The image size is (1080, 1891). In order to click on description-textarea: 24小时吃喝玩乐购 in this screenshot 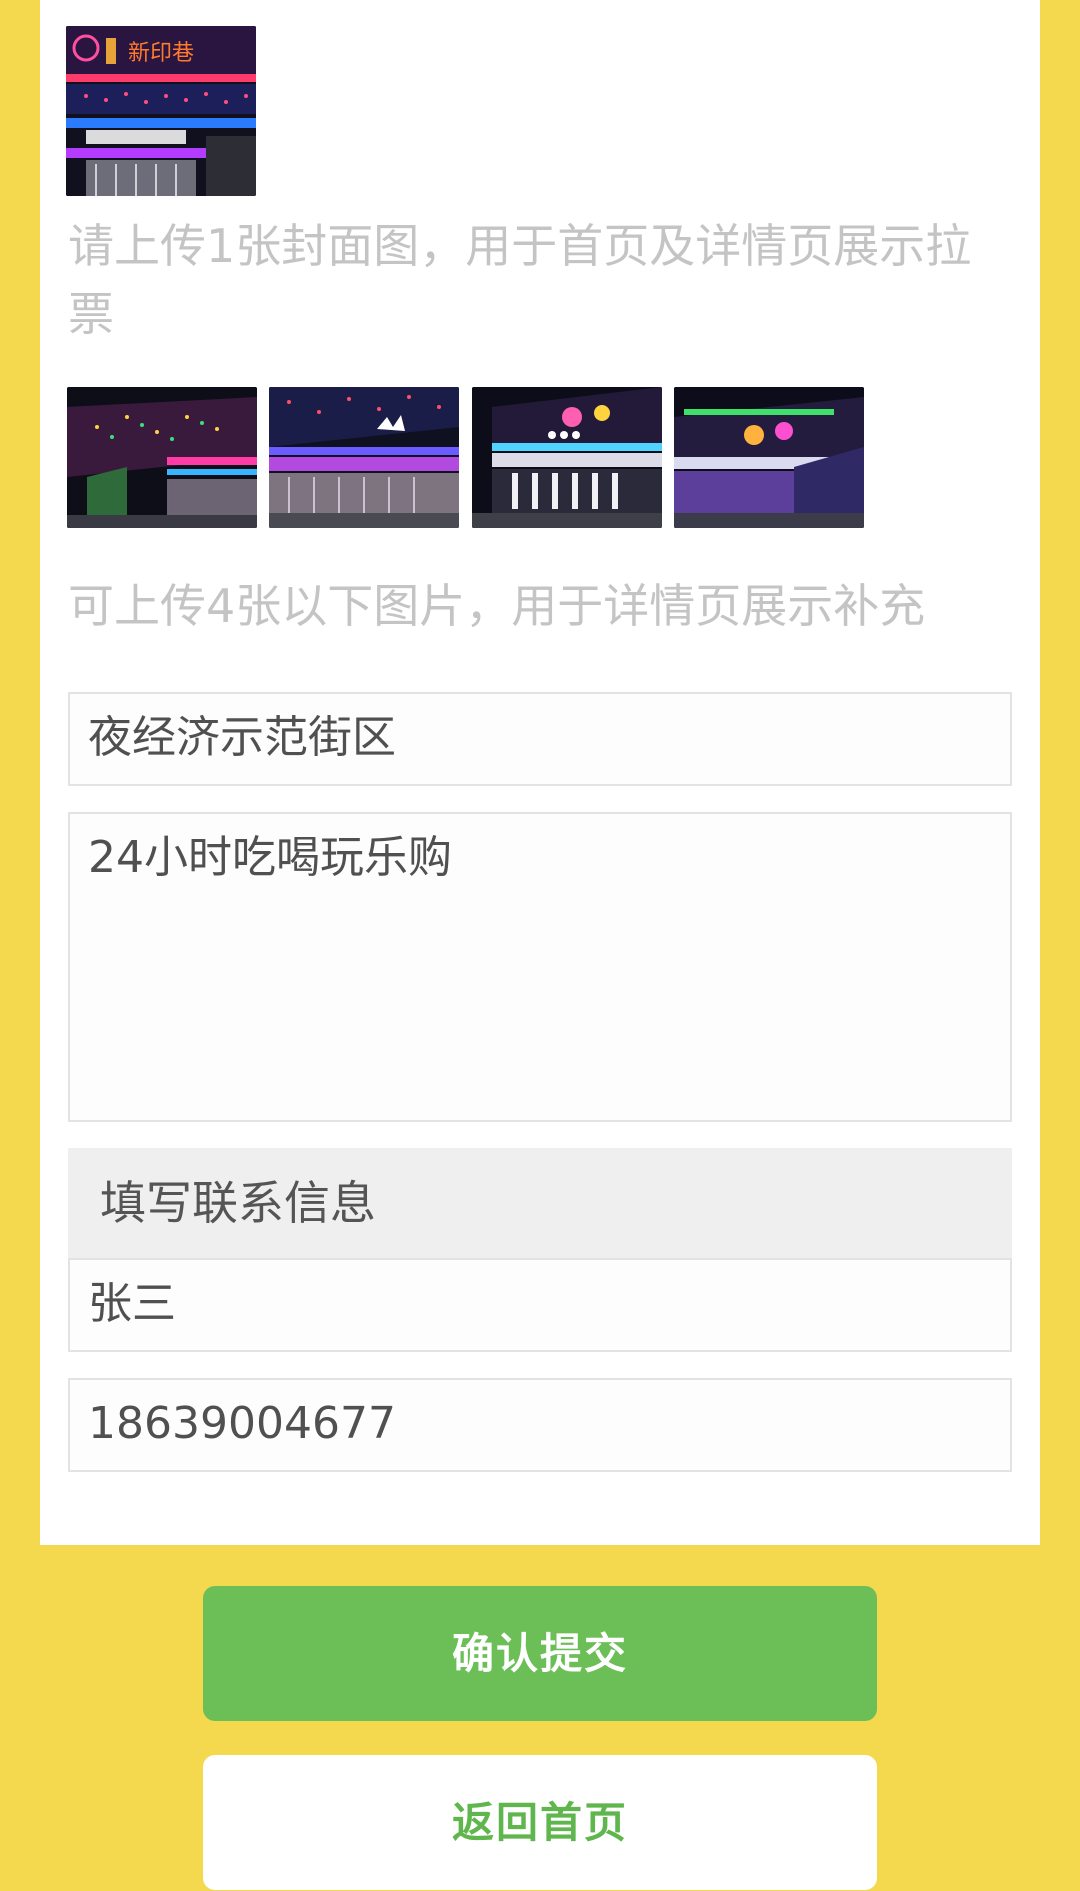, I will do `click(540, 967)`.